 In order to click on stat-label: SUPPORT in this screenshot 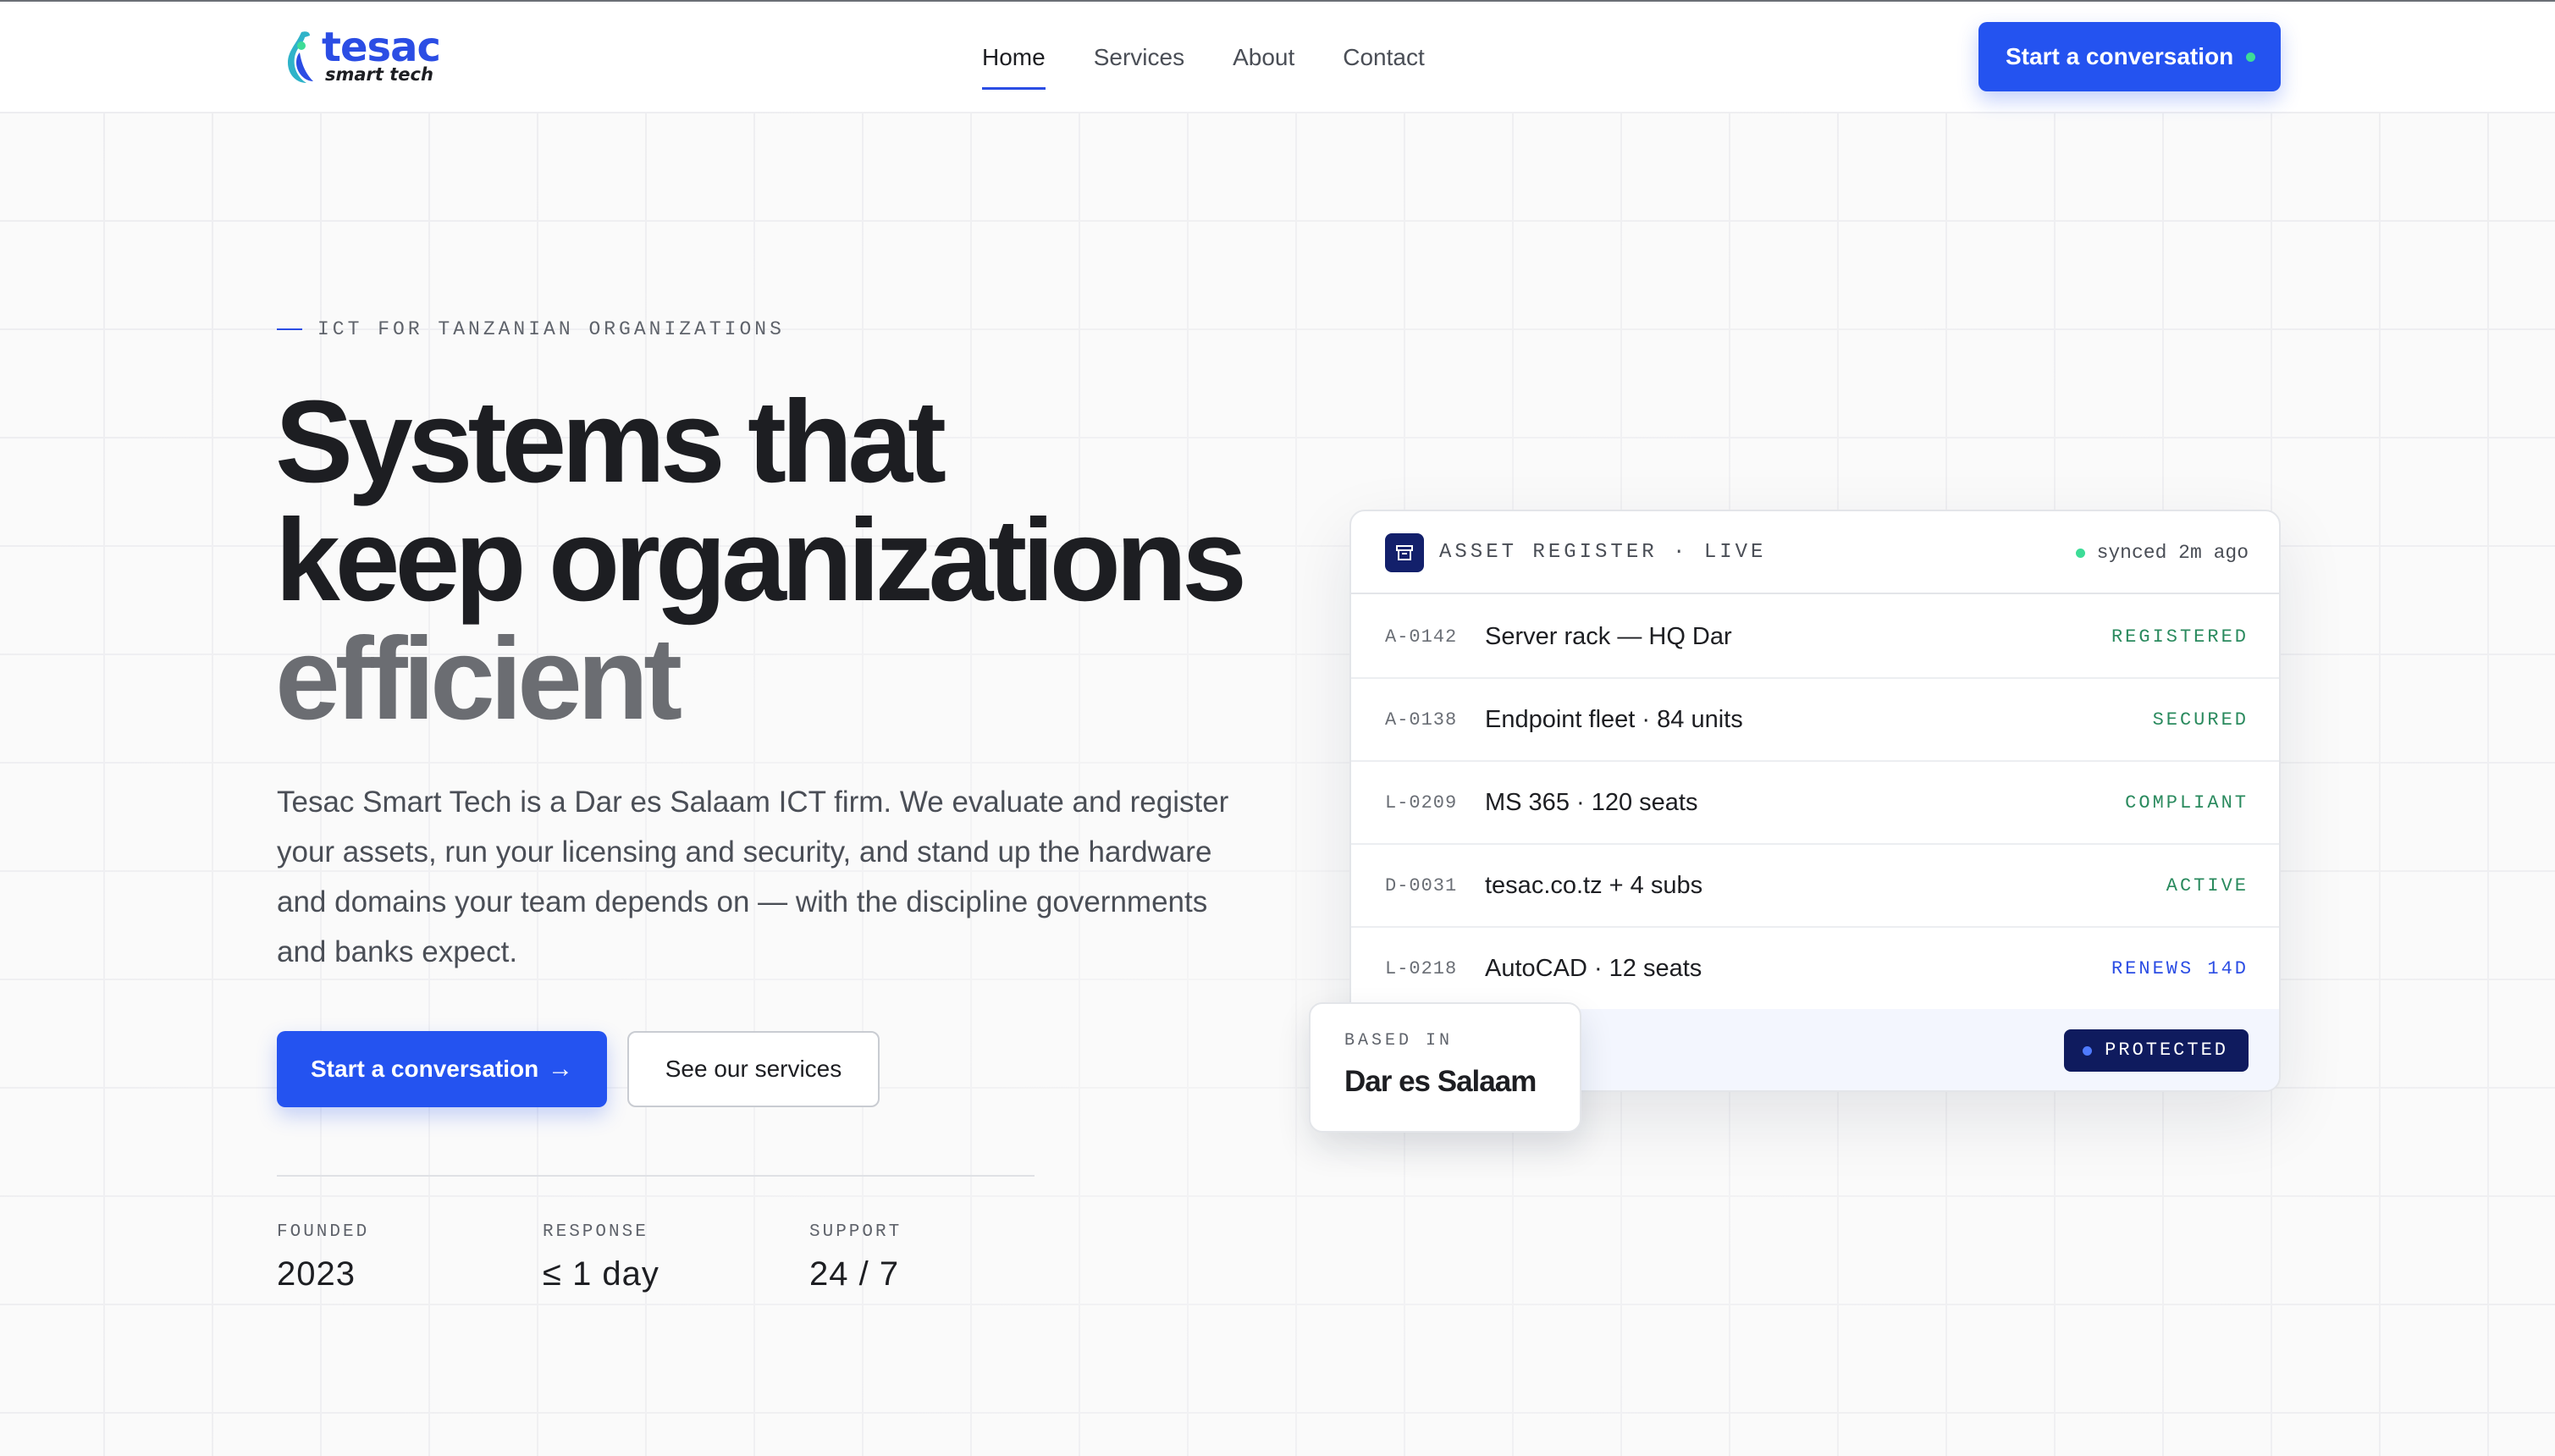, I will do `click(855, 1232)`.